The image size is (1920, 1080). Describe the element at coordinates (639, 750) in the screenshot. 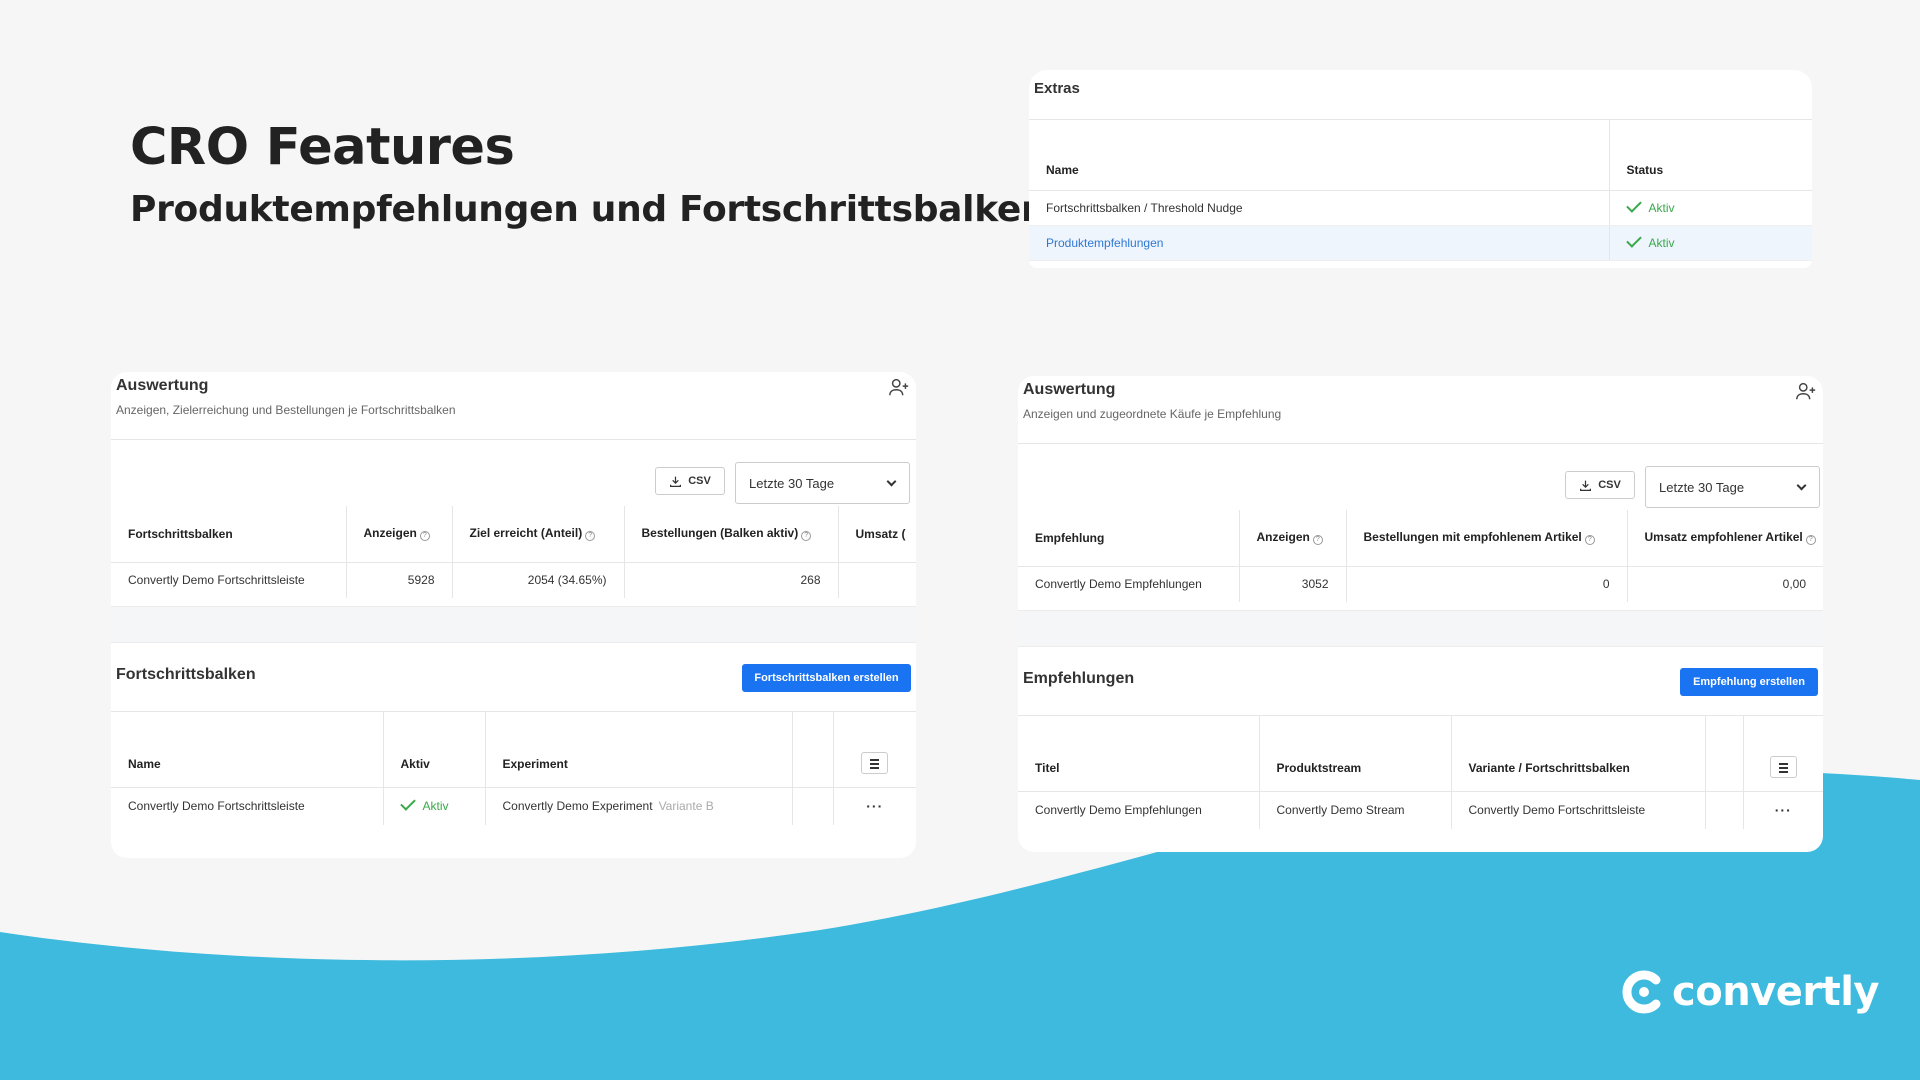

I see `col-header: Experiment` at that location.